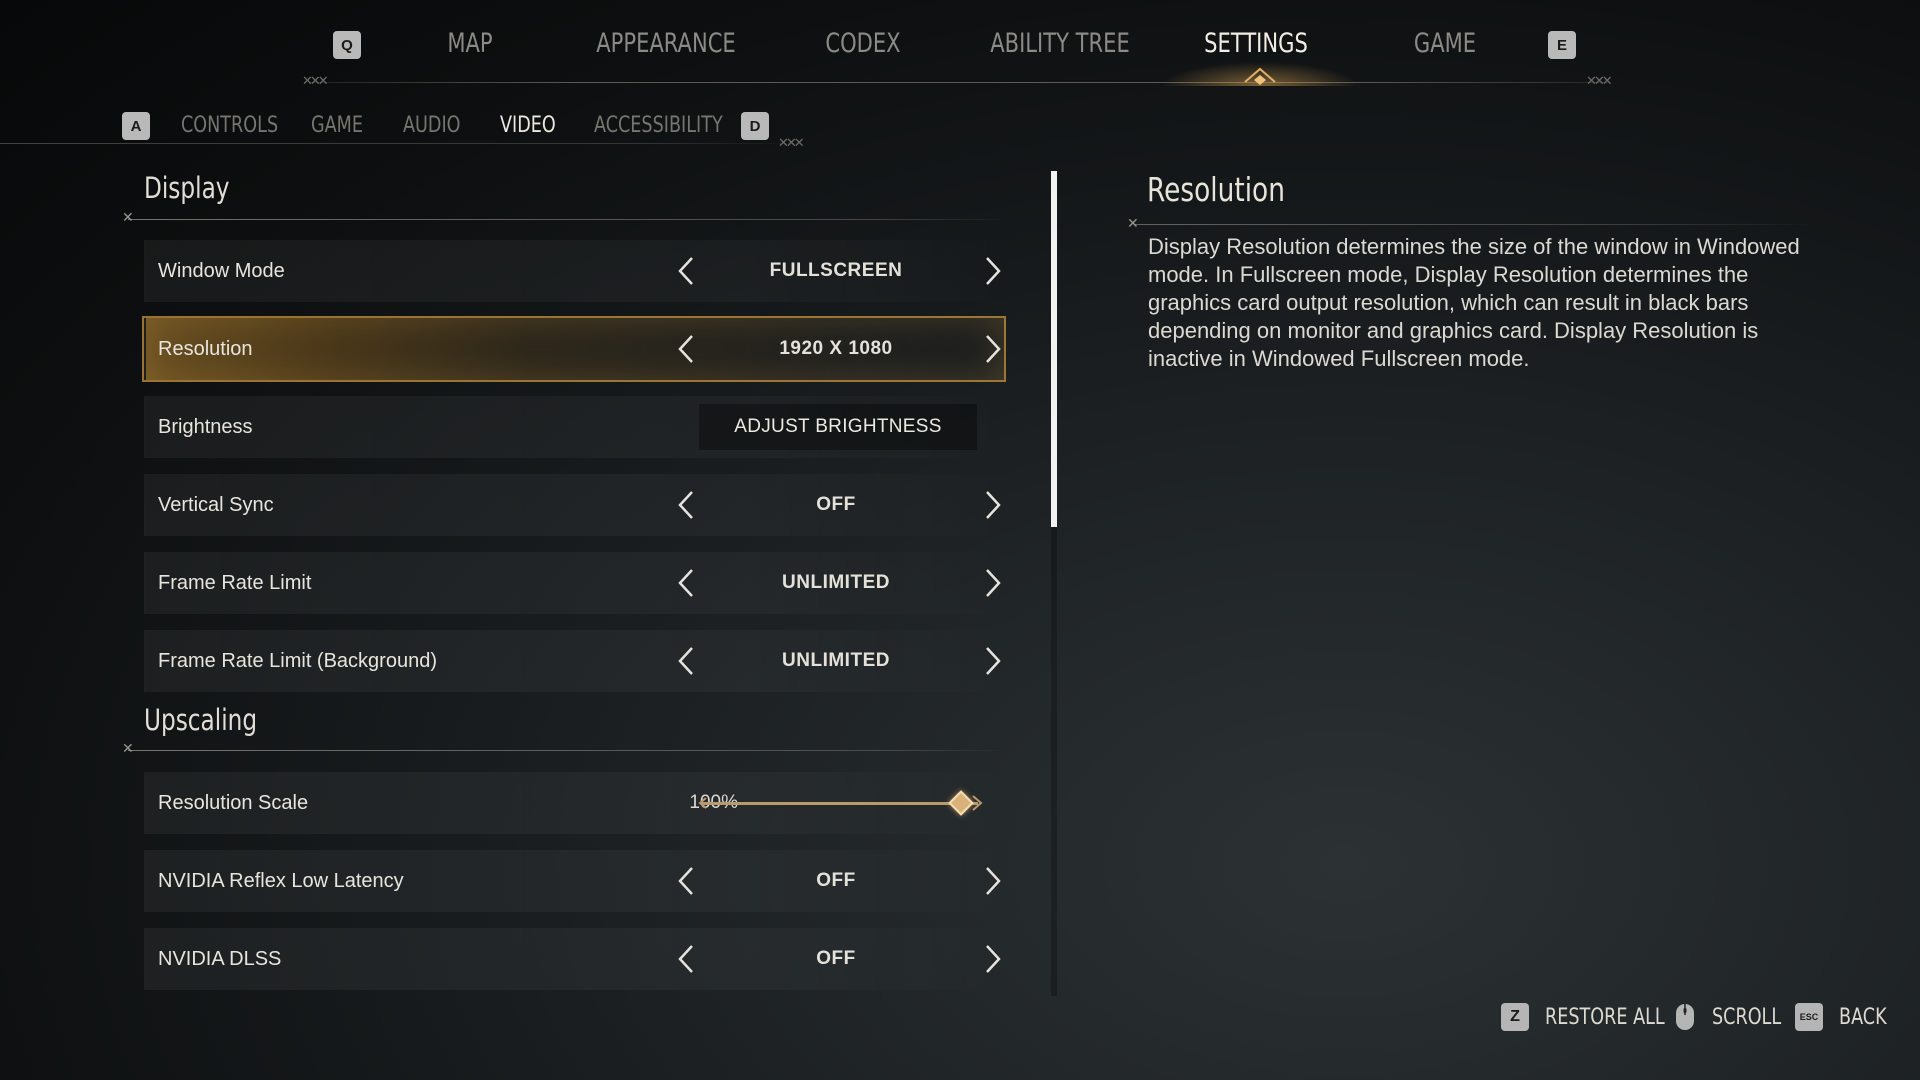 The height and width of the screenshot is (1080, 1920). I want to click on section-title-upscaling: Upscaling, so click(201, 720).